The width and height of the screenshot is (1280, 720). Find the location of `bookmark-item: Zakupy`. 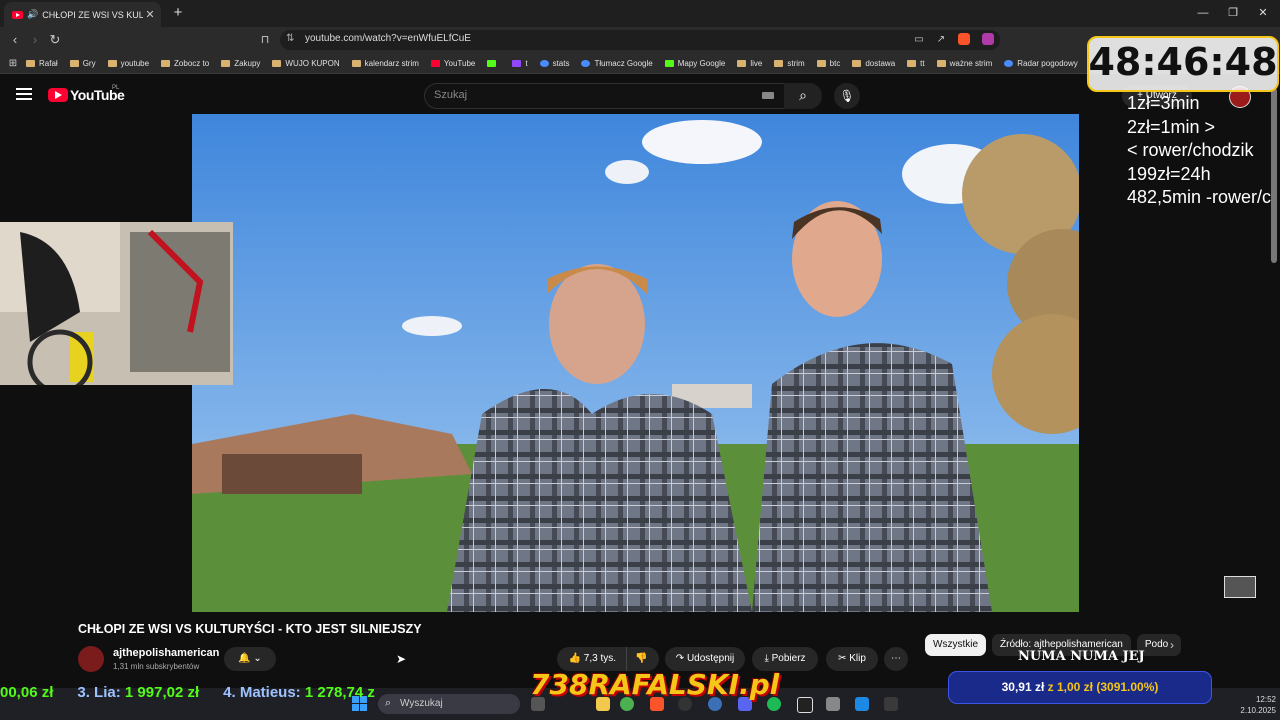

bookmark-item: Zakupy is located at coordinates (240, 63).